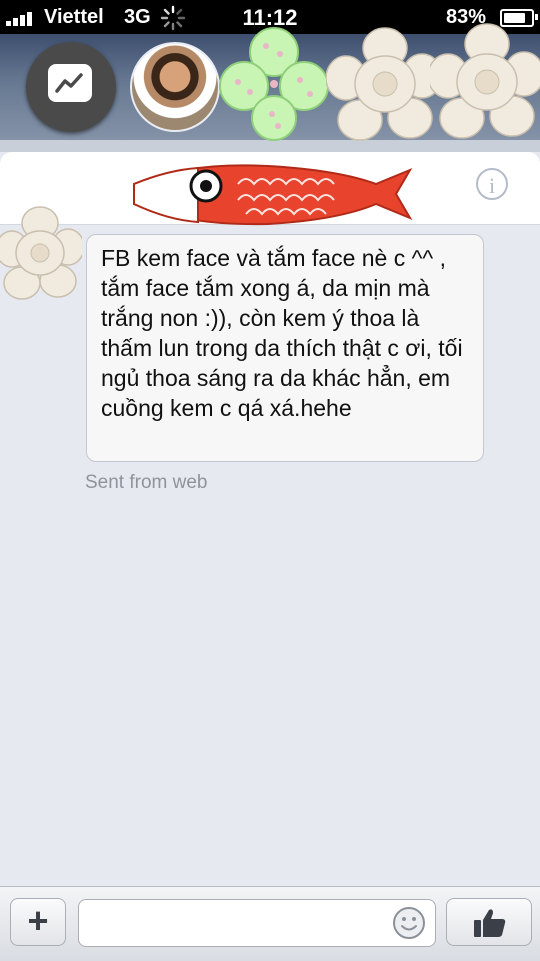 Image resolution: width=540 pixels, height=961 pixels. I want to click on messenger-icon, so click(70, 83).